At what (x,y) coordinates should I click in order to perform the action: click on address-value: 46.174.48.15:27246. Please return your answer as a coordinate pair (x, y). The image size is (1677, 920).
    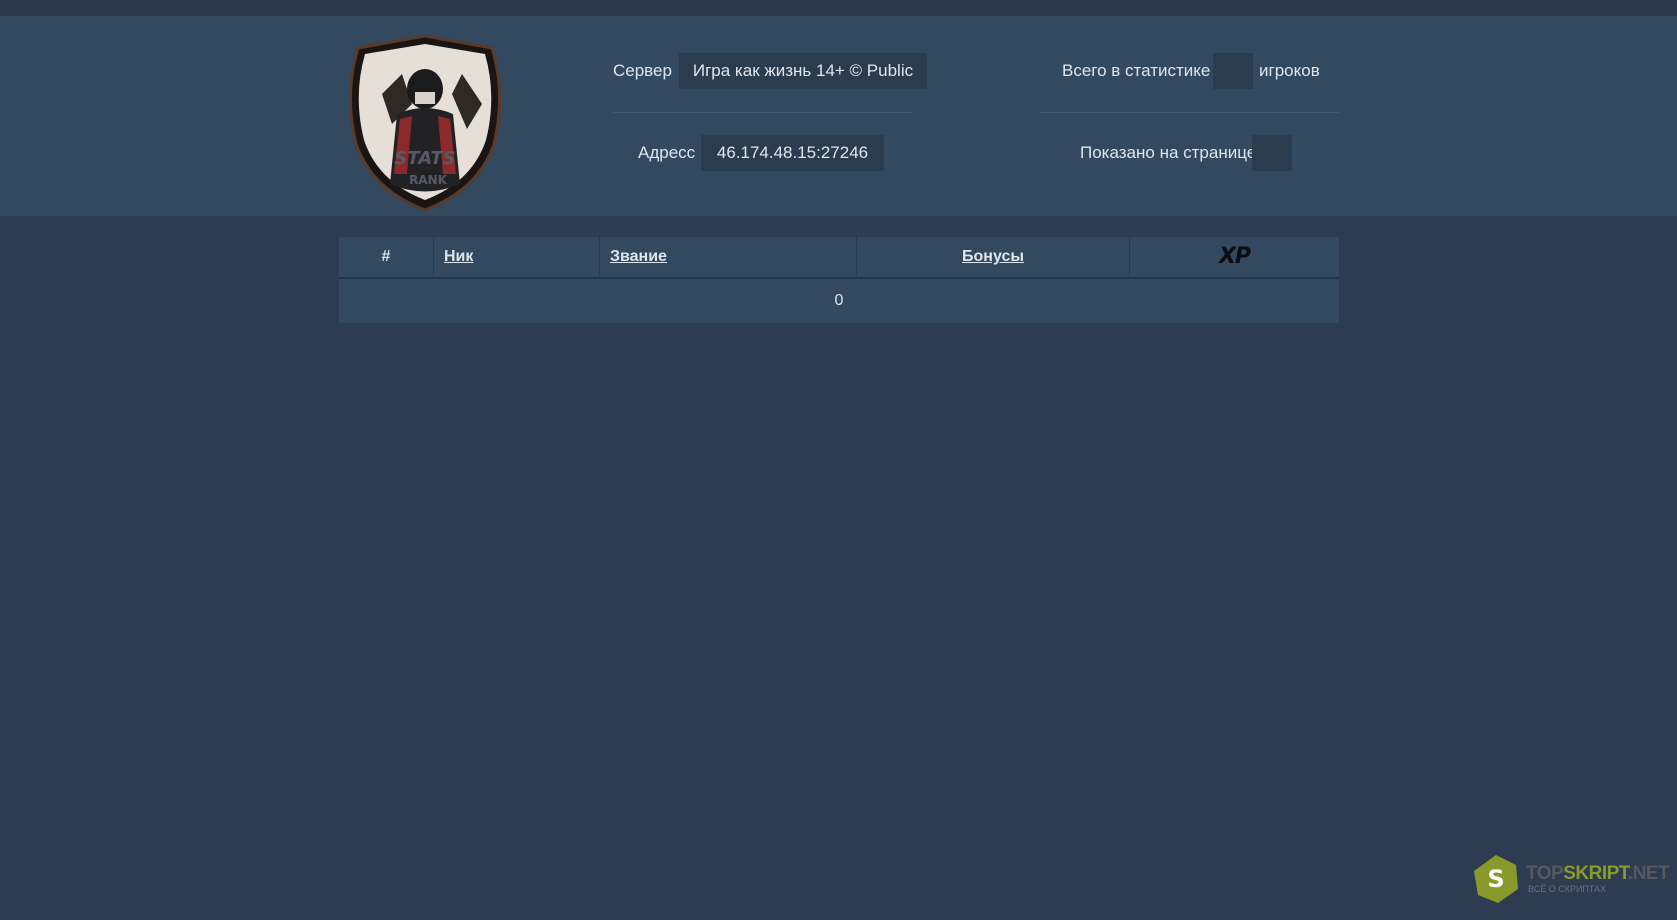
    Looking at the image, I should click on (792, 153).